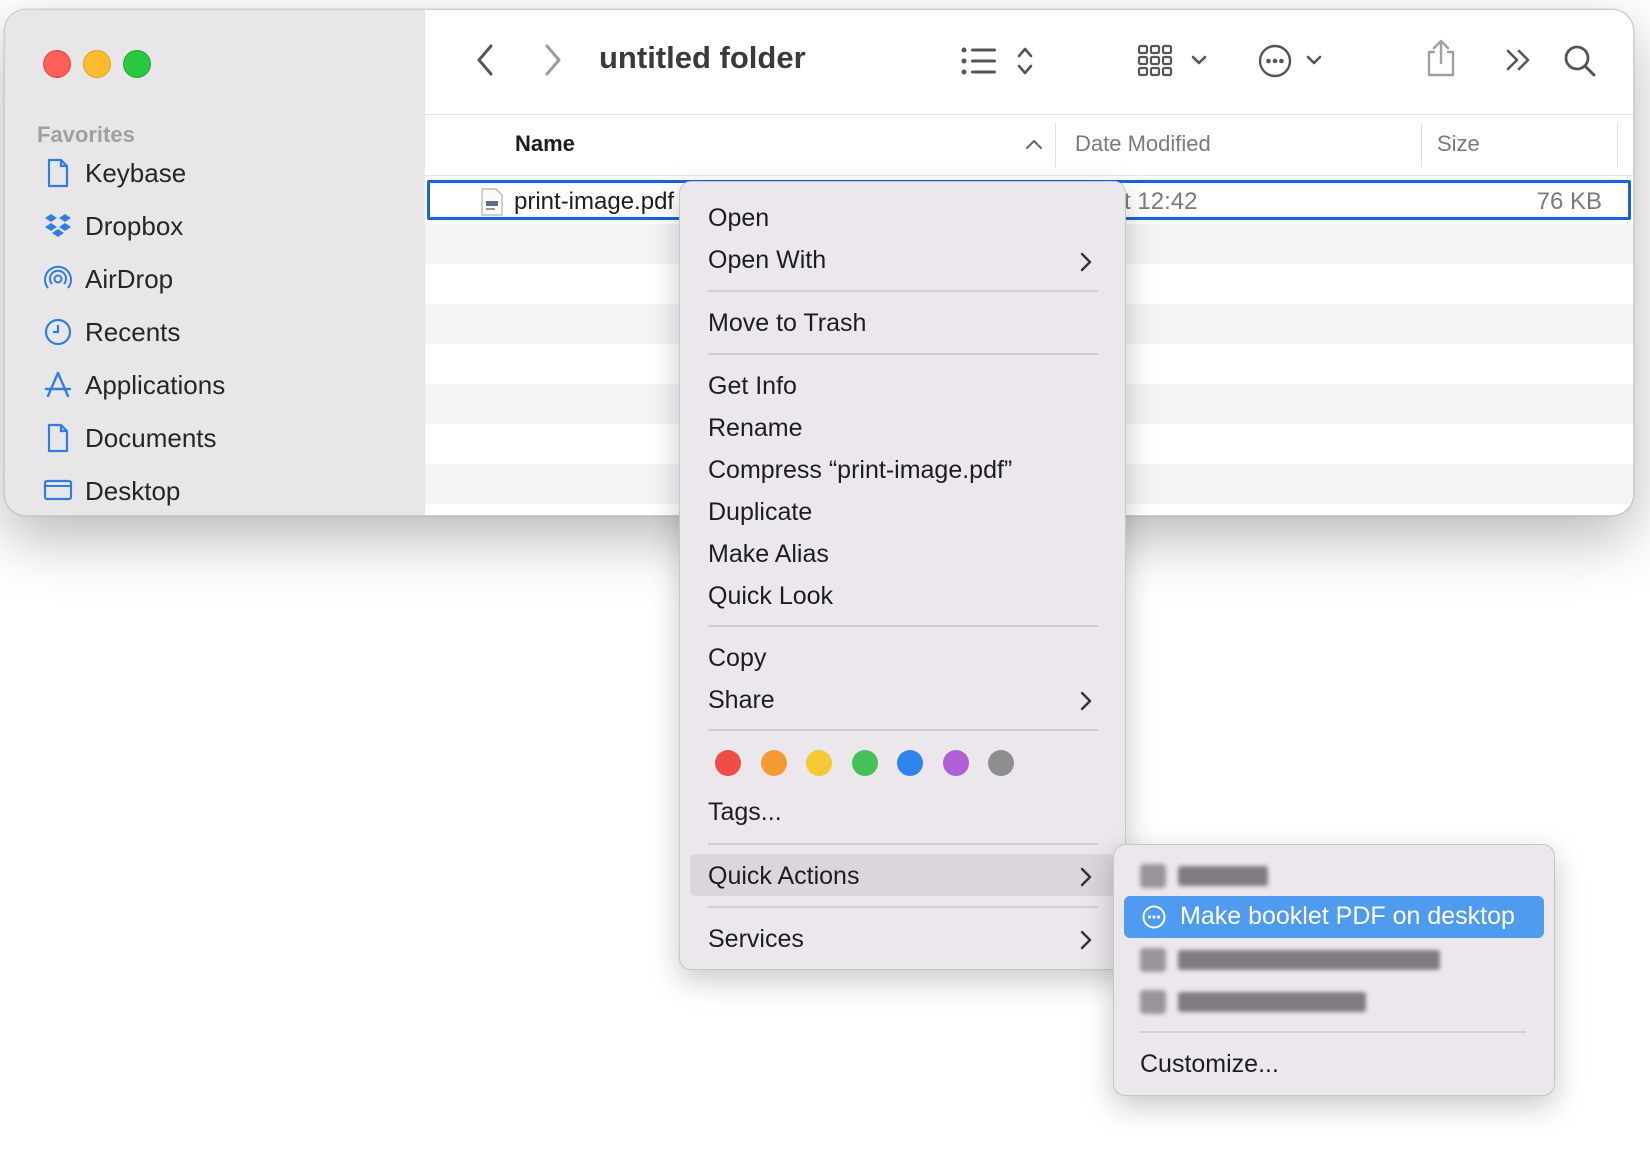  I want to click on dropbox-icon, so click(58, 226).